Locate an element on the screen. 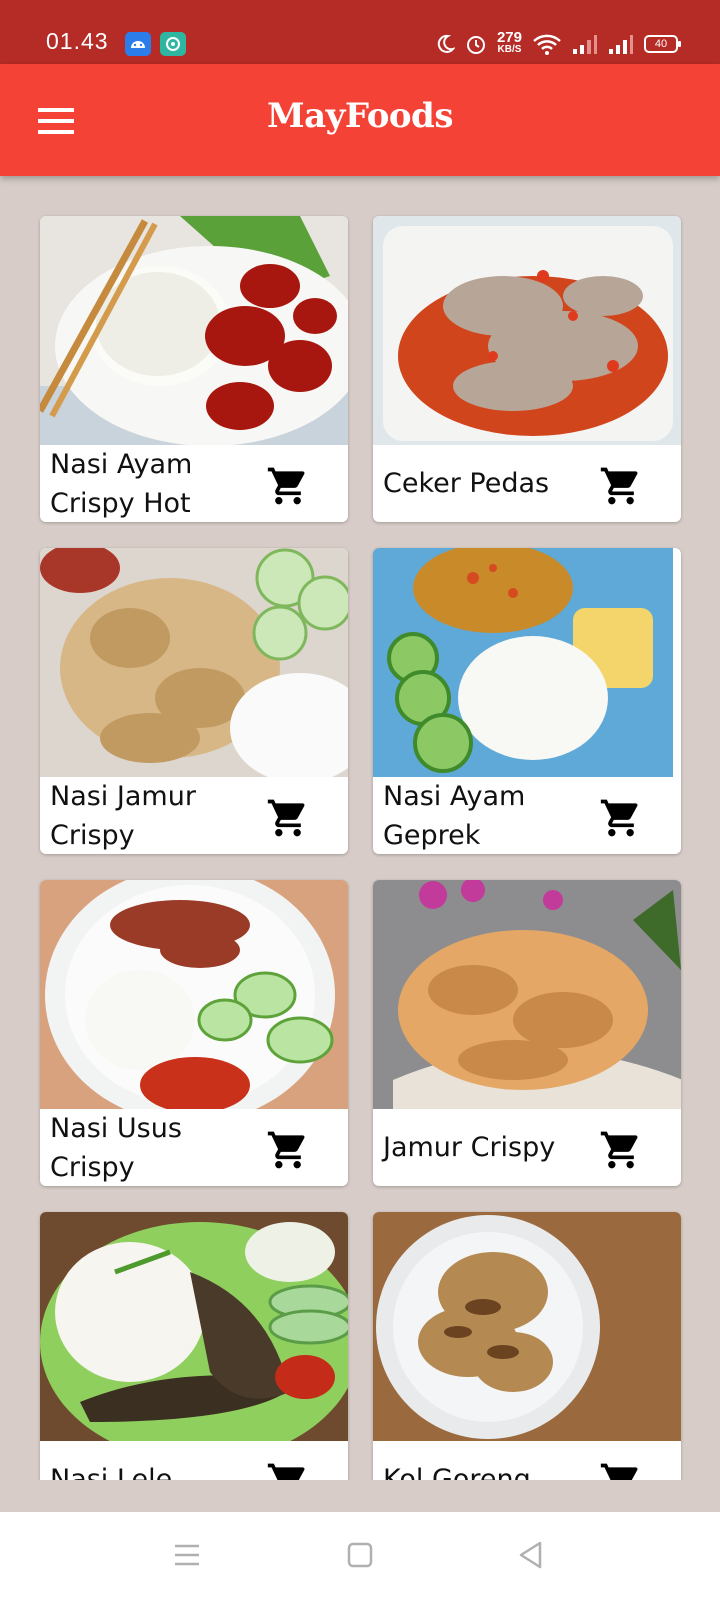 The image size is (720, 1600). android-notification-icon is located at coordinates (138, 44).